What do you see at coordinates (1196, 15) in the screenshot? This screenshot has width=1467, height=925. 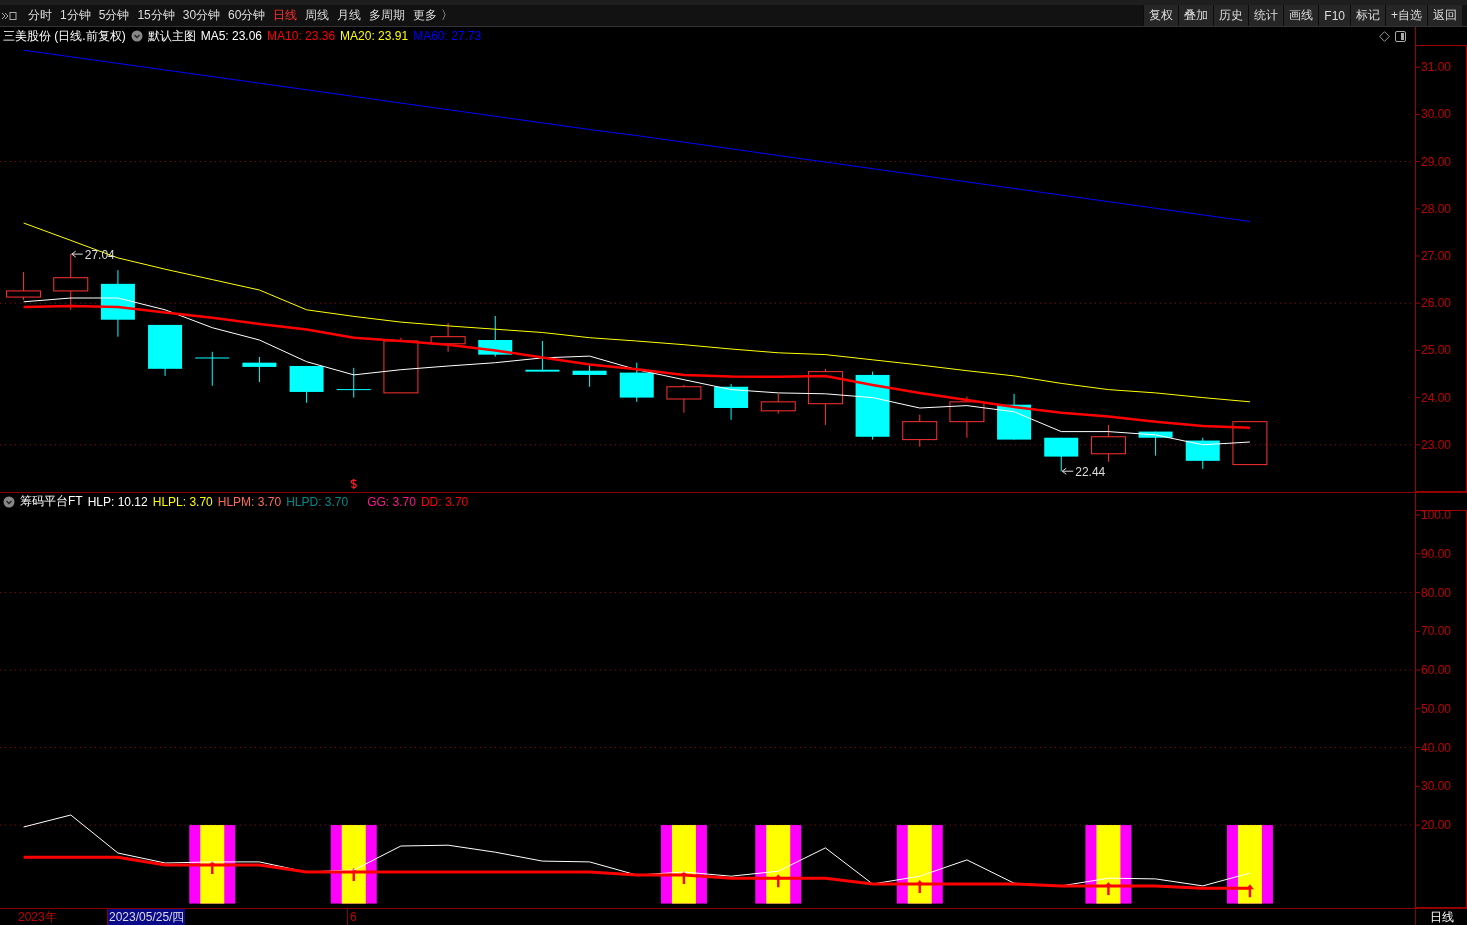 I see `toolbar-button: 叠加` at bounding box center [1196, 15].